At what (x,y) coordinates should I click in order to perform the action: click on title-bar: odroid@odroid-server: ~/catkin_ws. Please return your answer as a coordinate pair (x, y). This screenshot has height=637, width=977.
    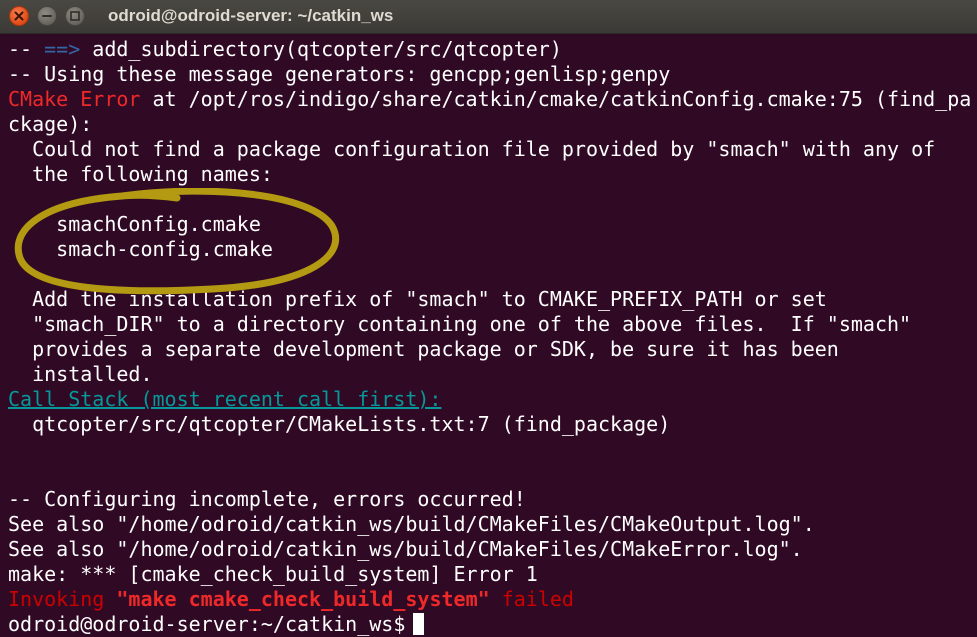
    Looking at the image, I should click on (488, 17).